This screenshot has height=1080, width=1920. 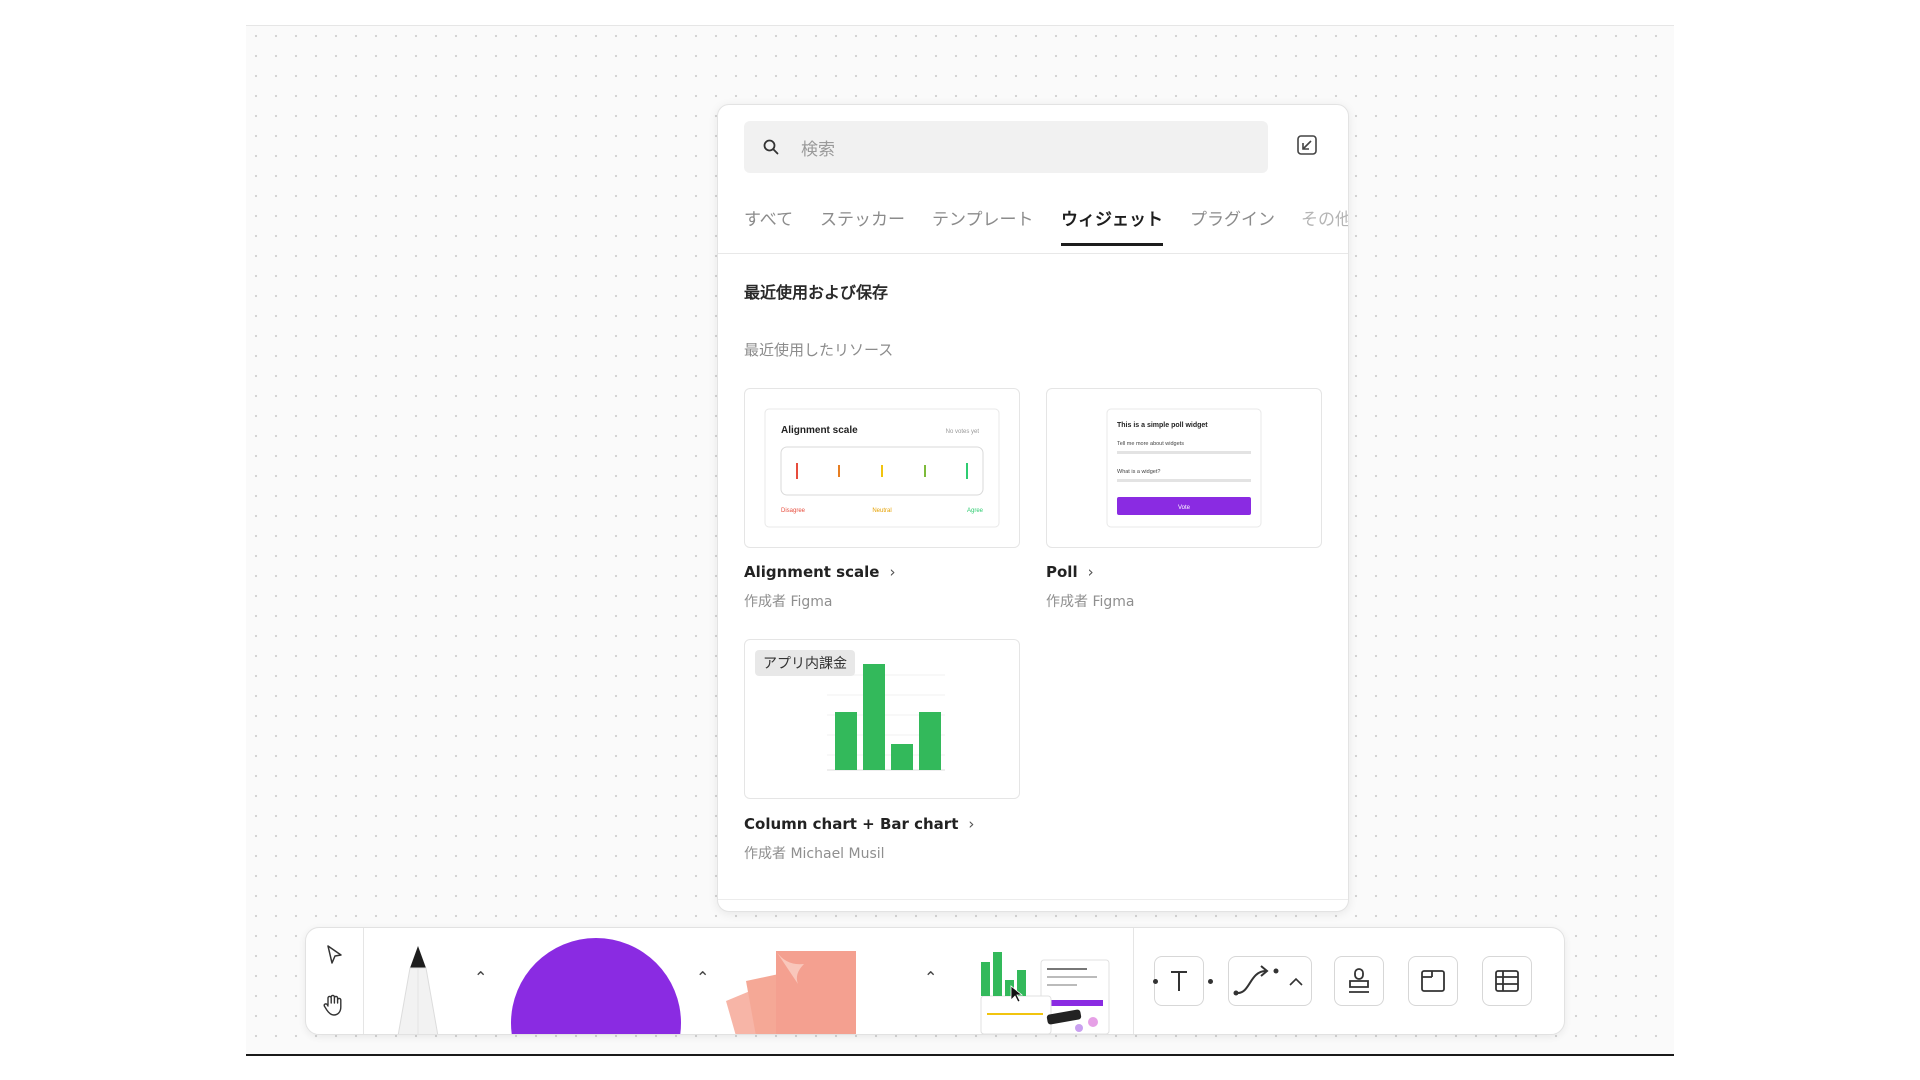 I want to click on collapse-panel-icon, so click(x=1307, y=145).